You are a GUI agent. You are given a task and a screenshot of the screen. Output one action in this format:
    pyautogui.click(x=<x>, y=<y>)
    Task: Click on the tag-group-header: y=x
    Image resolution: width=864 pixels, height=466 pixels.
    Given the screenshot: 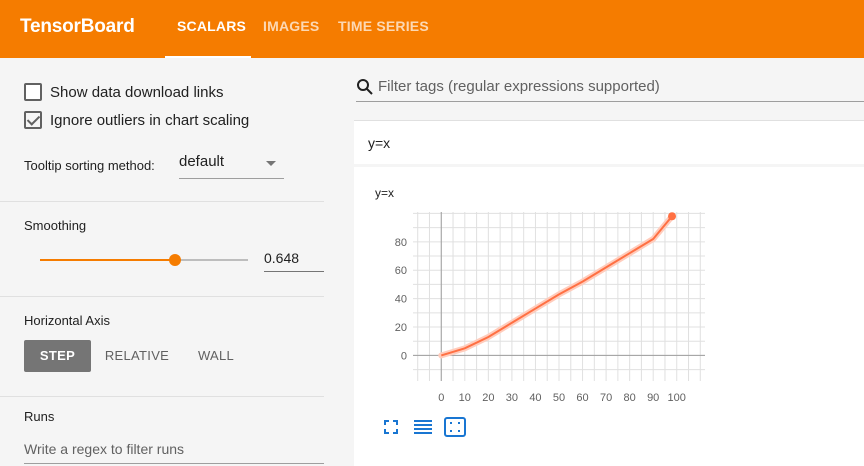 What is the action you would take?
    pyautogui.click(x=609, y=142)
    